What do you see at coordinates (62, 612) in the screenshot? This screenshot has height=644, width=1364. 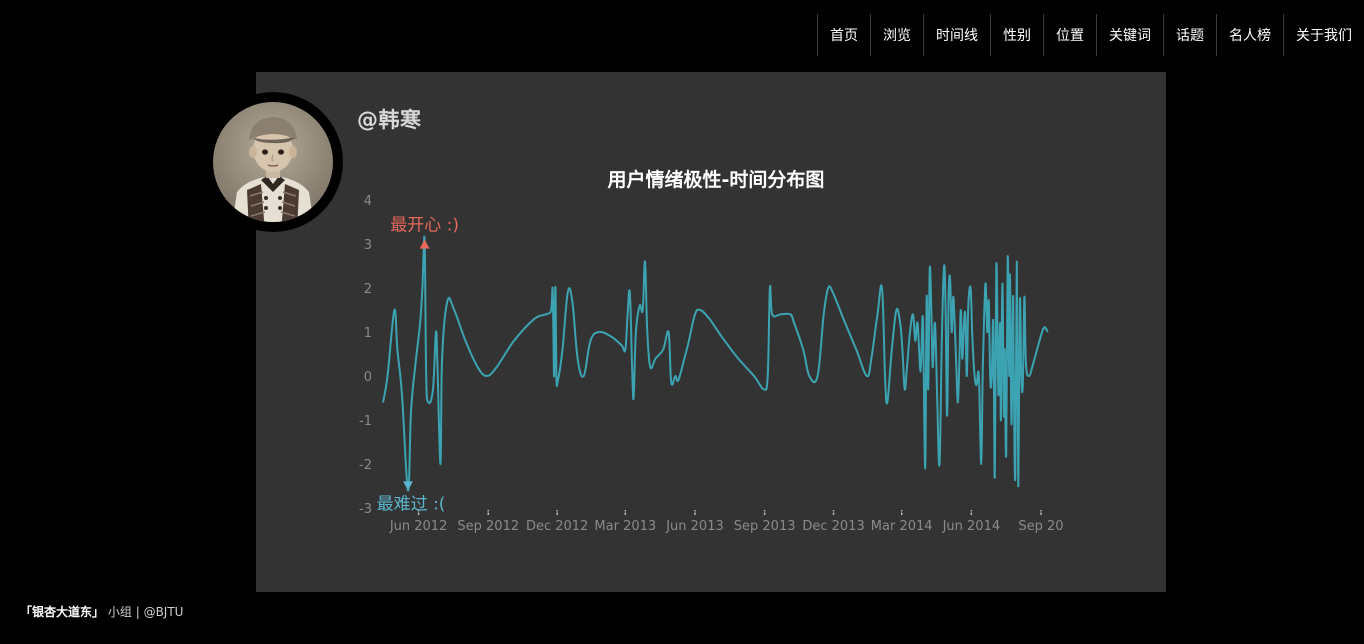 I see `footer-brand: 「银杏大道东」` at bounding box center [62, 612].